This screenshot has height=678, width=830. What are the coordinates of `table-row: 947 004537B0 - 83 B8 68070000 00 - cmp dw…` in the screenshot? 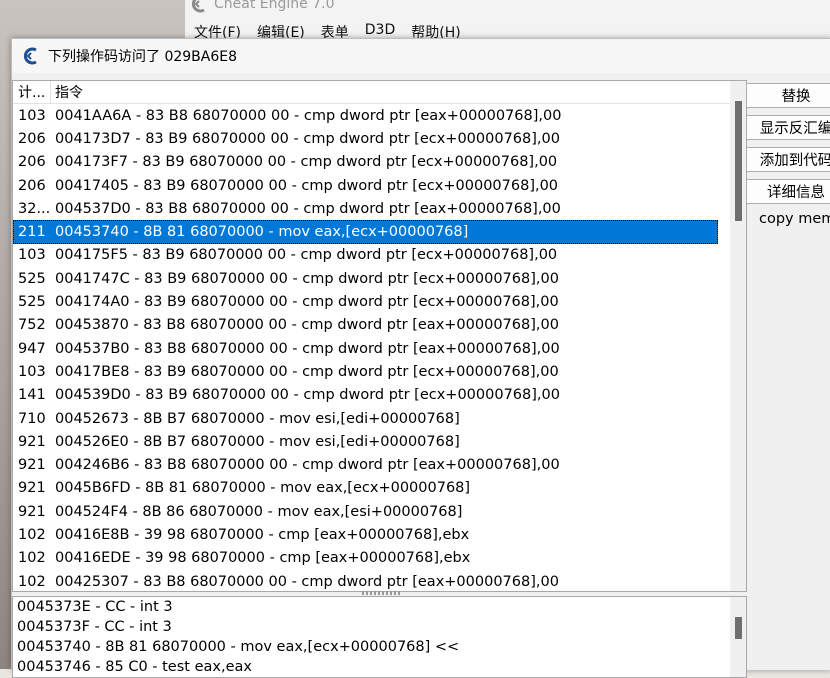 It's located at (365, 348).